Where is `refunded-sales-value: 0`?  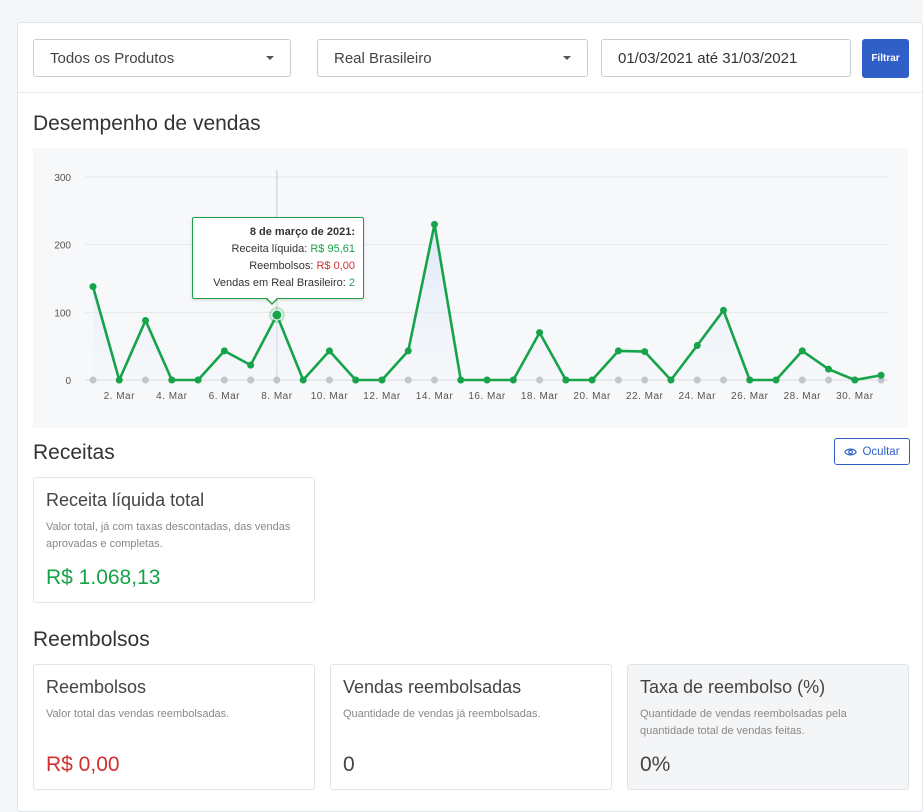
refunded-sales-value: 0 is located at coordinates (349, 764).